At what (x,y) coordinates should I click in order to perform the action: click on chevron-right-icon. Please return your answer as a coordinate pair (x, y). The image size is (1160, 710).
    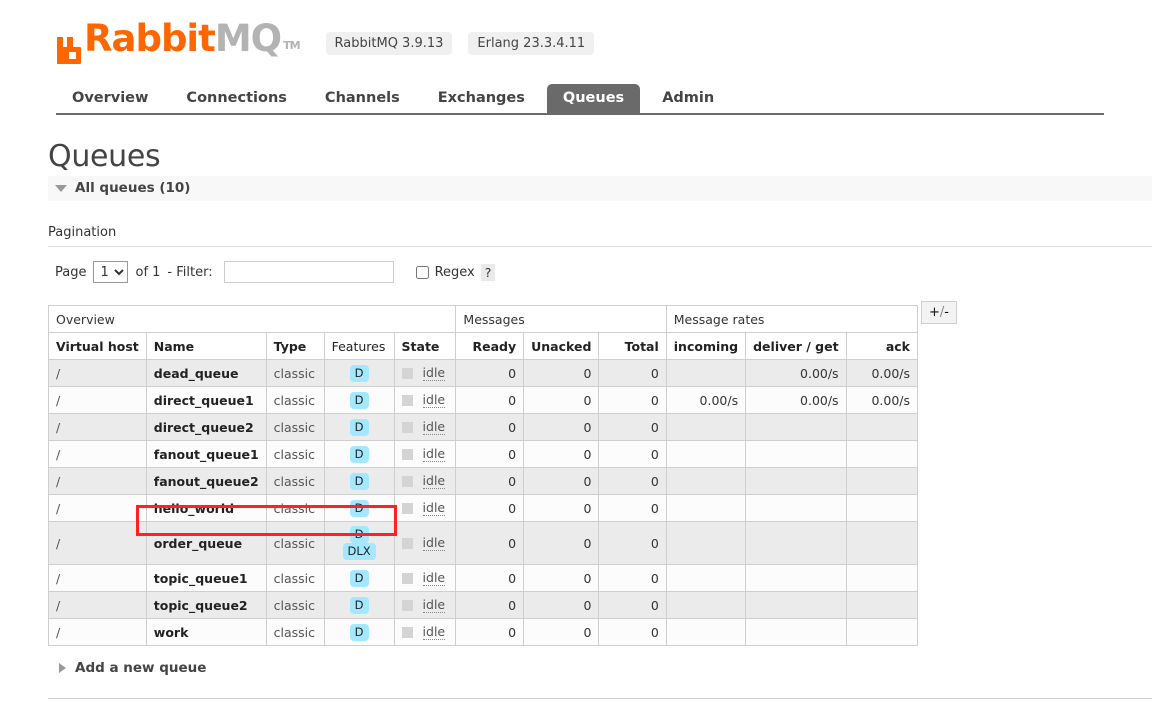
    Looking at the image, I should click on (62, 668).